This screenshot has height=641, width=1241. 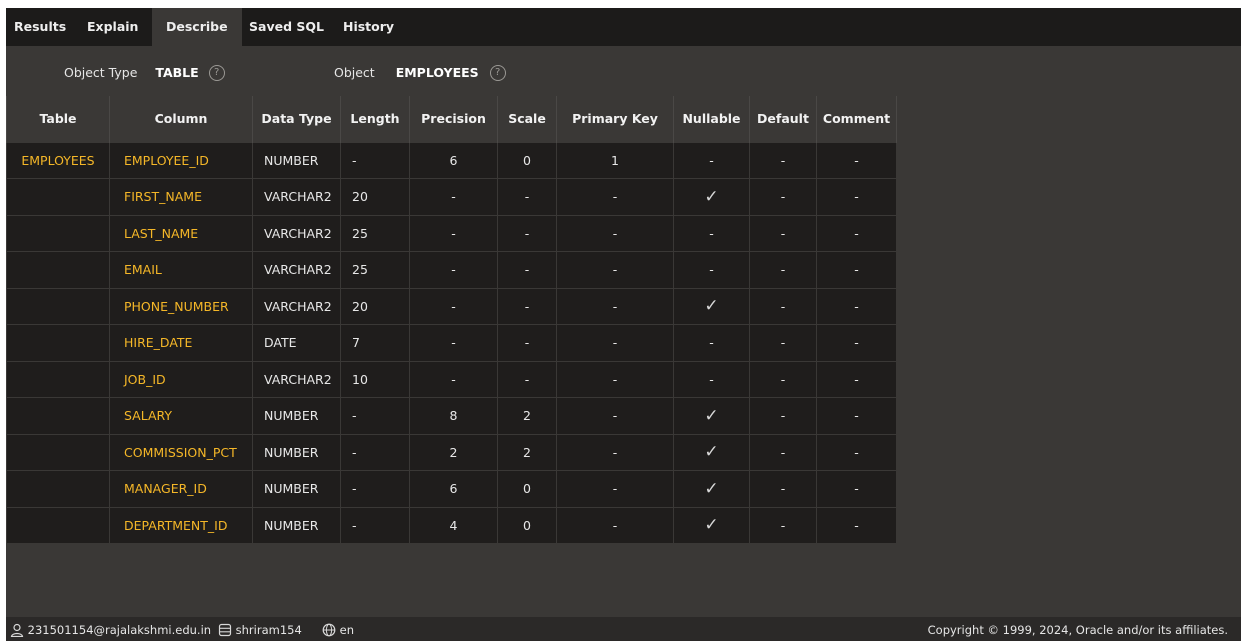 I want to click on cell-precision: 4, so click(x=453, y=525).